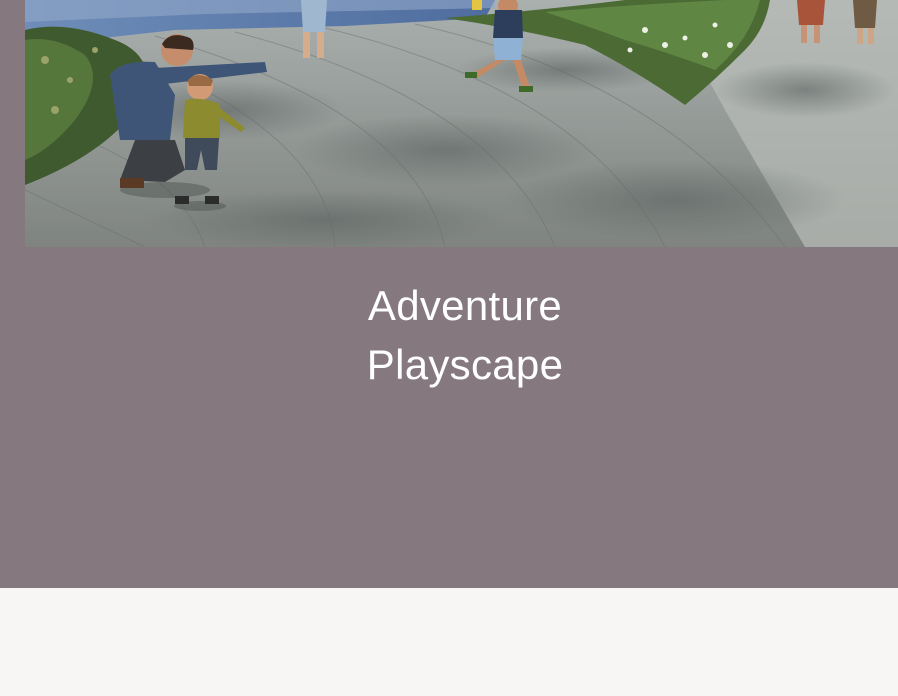 Image resolution: width=898 pixels, height=696 pixels. Describe the element at coordinates (465, 305) in the screenshot. I see `feature-title-line-1: Adventure` at that location.